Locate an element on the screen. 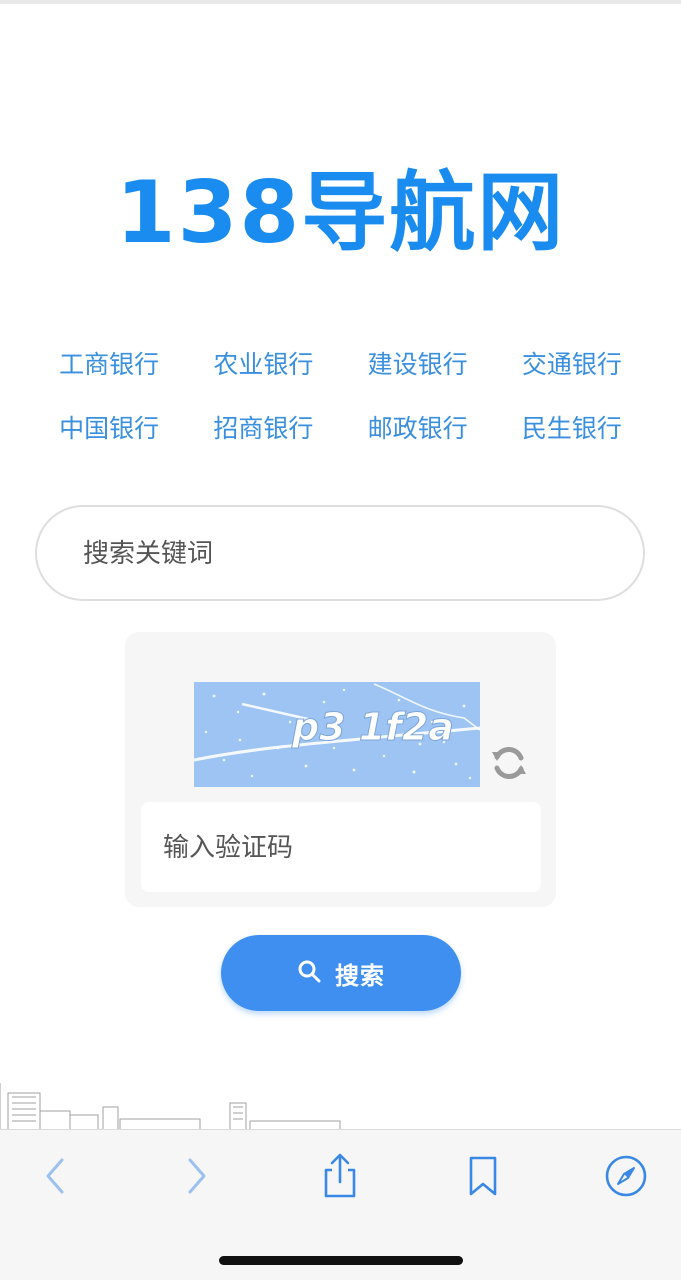 The image size is (681, 1280). skyline-illustration is located at coordinates (340, 1102).